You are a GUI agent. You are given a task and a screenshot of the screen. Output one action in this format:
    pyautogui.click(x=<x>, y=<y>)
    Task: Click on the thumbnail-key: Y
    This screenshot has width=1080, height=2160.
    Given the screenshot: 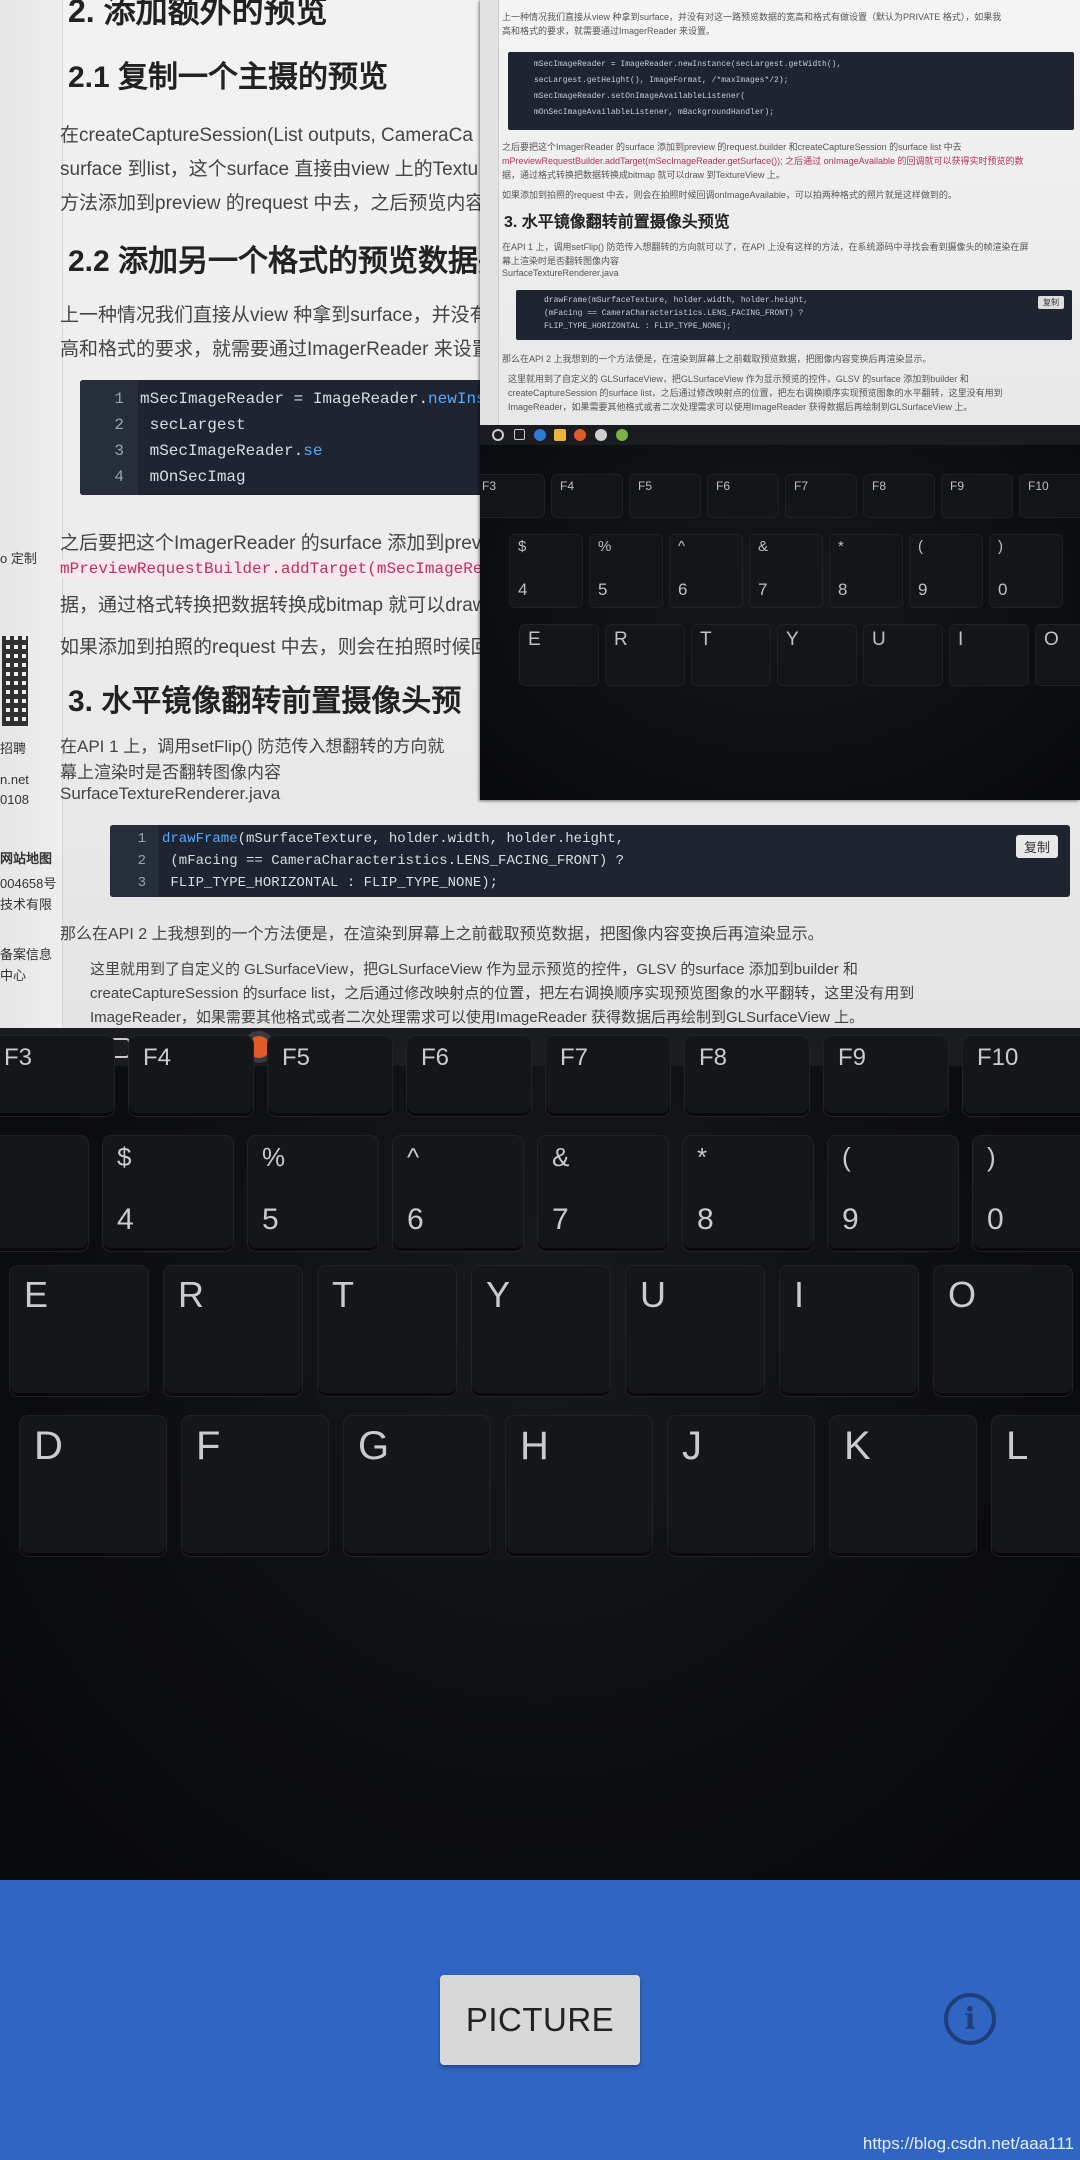 What is the action you would take?
    pyautogui.click(x=817, y=655)
    